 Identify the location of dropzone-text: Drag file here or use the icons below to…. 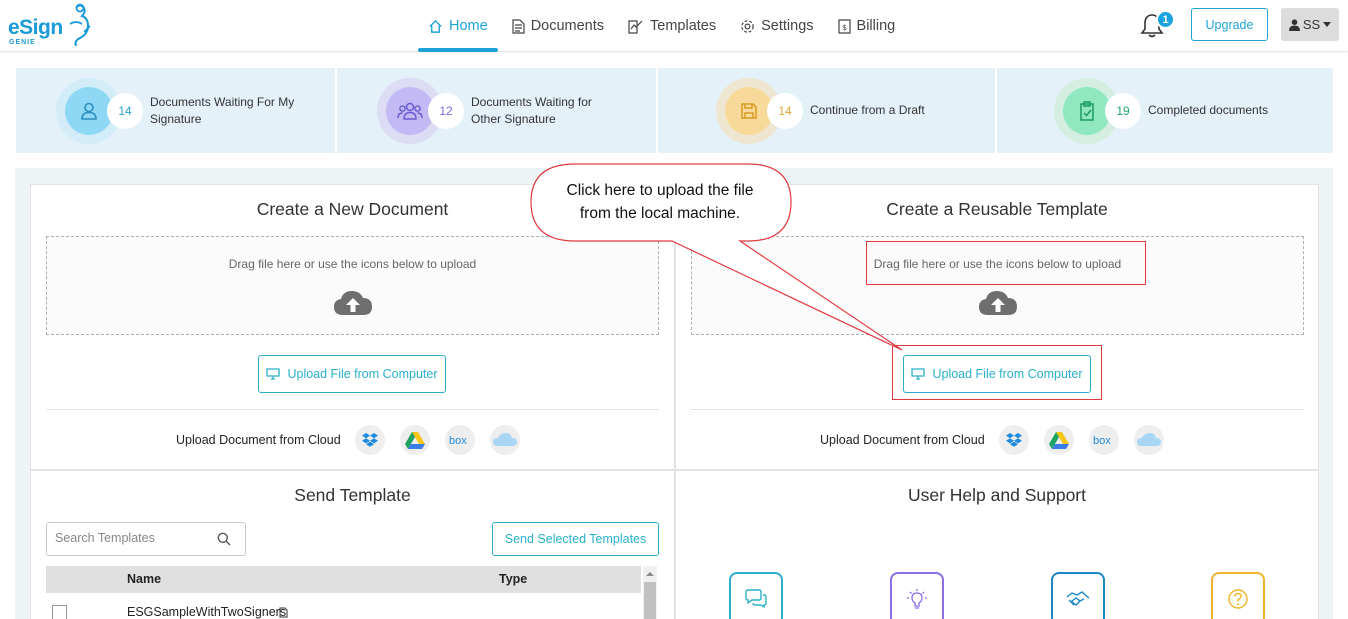
(352, 264).